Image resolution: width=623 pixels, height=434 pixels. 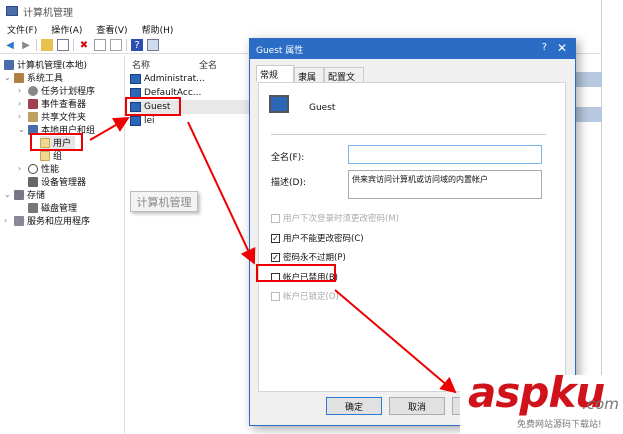 I want to click on arrow-users-to-guest, so click(x=109, y=128).